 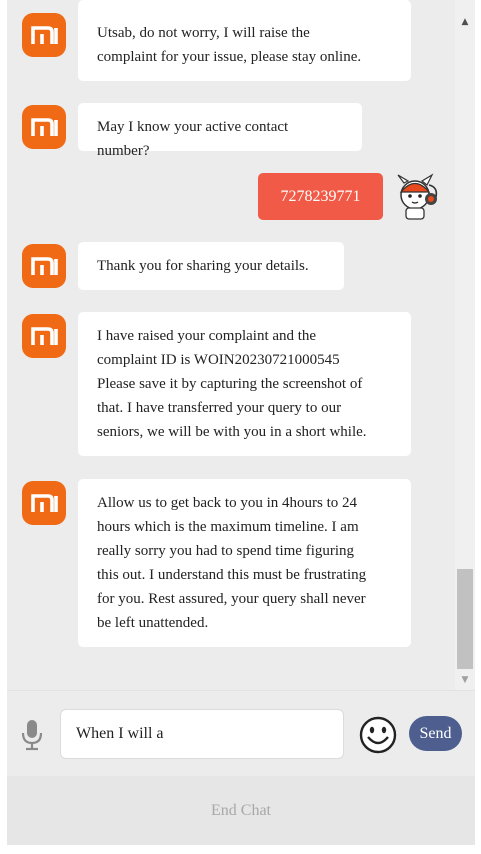 I want to click on smiley-face-icon, so click(x=378, y=735).